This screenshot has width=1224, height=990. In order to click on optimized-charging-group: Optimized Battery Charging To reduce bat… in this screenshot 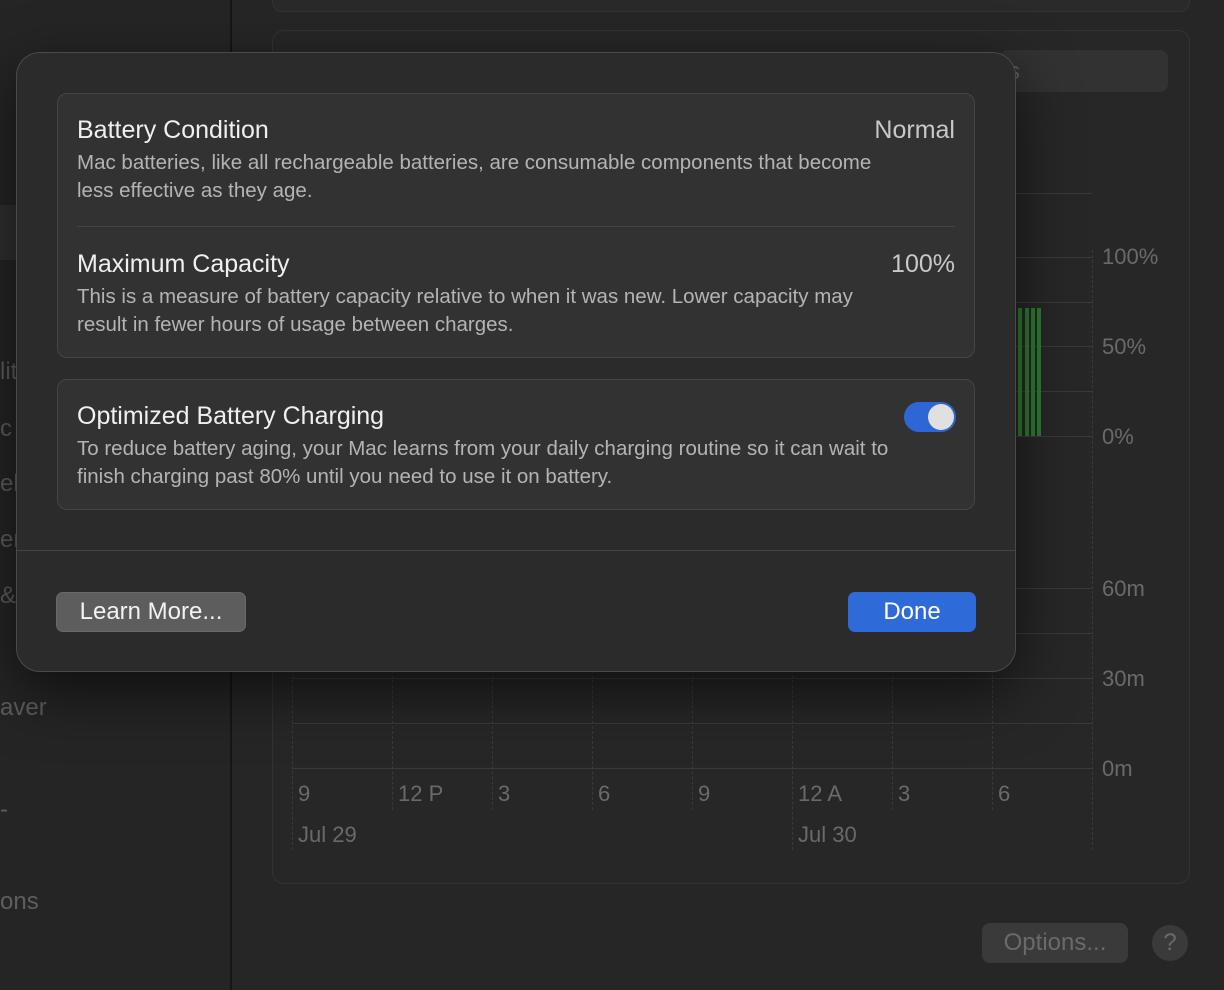, I will do `click(516, 444)`.